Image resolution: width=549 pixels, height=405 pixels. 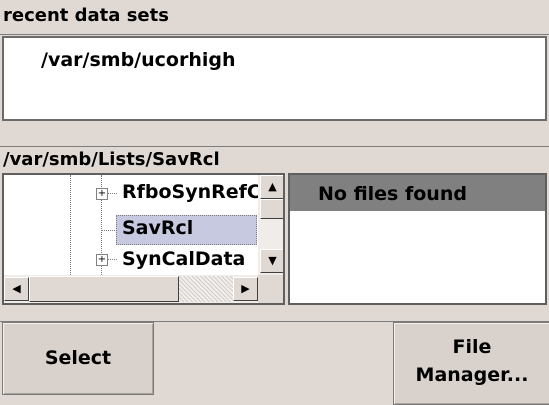 What do you see at coordinates (274, 160) in the screenshot?
I see `current-path-label: /var/smb/Lists/SavRcl` at bounding box center [274, 160].